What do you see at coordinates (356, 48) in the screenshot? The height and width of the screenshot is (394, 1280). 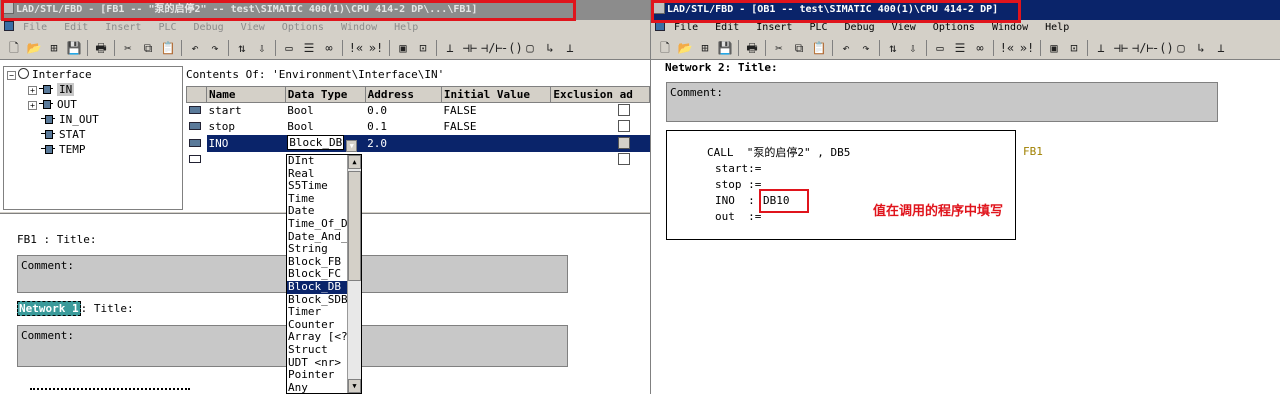 I see `prev-icon: !«` at bounding box center [356, 48].